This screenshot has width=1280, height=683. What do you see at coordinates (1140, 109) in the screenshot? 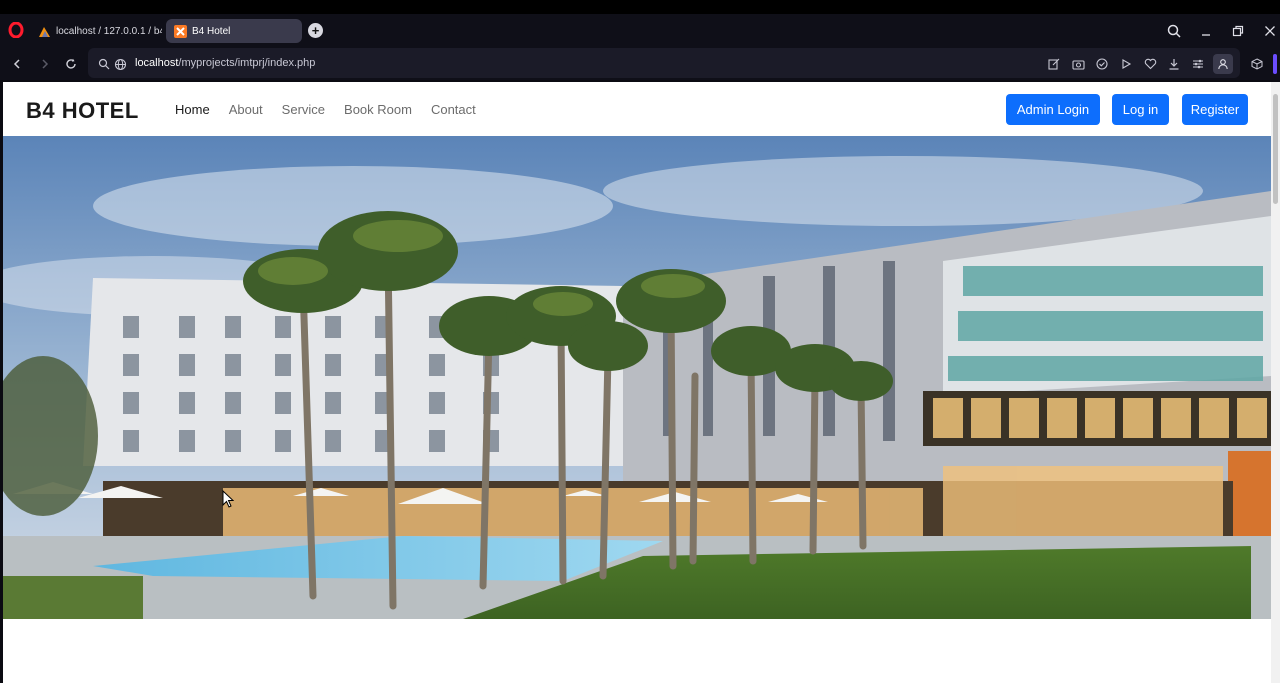
I see `login-button: Log in` at bounding box center [1140, 109].